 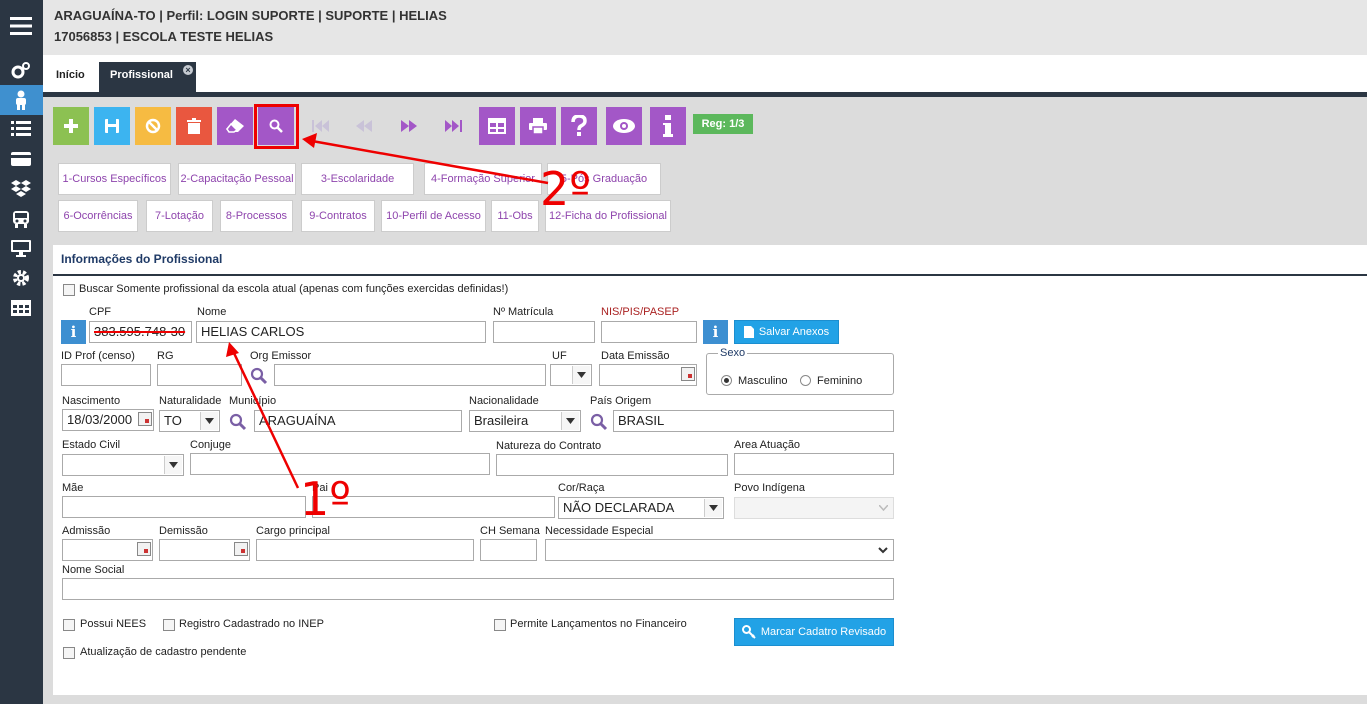 What do you see at coordinates (478, 589) in the screenshot?
I see `nome-social-input` at bounding box center [478, 589].